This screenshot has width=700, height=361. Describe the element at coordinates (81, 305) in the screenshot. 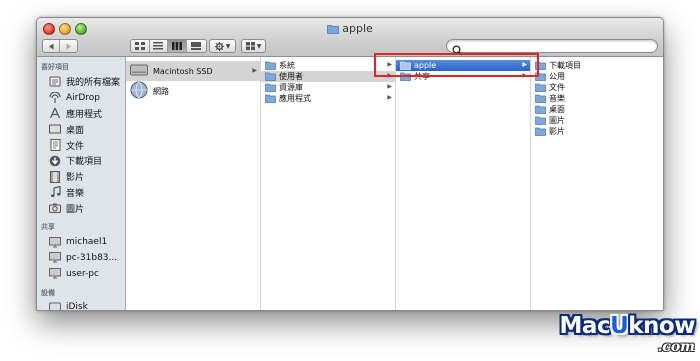

I see `sidebar-item-idisk: iDisk` at that location.